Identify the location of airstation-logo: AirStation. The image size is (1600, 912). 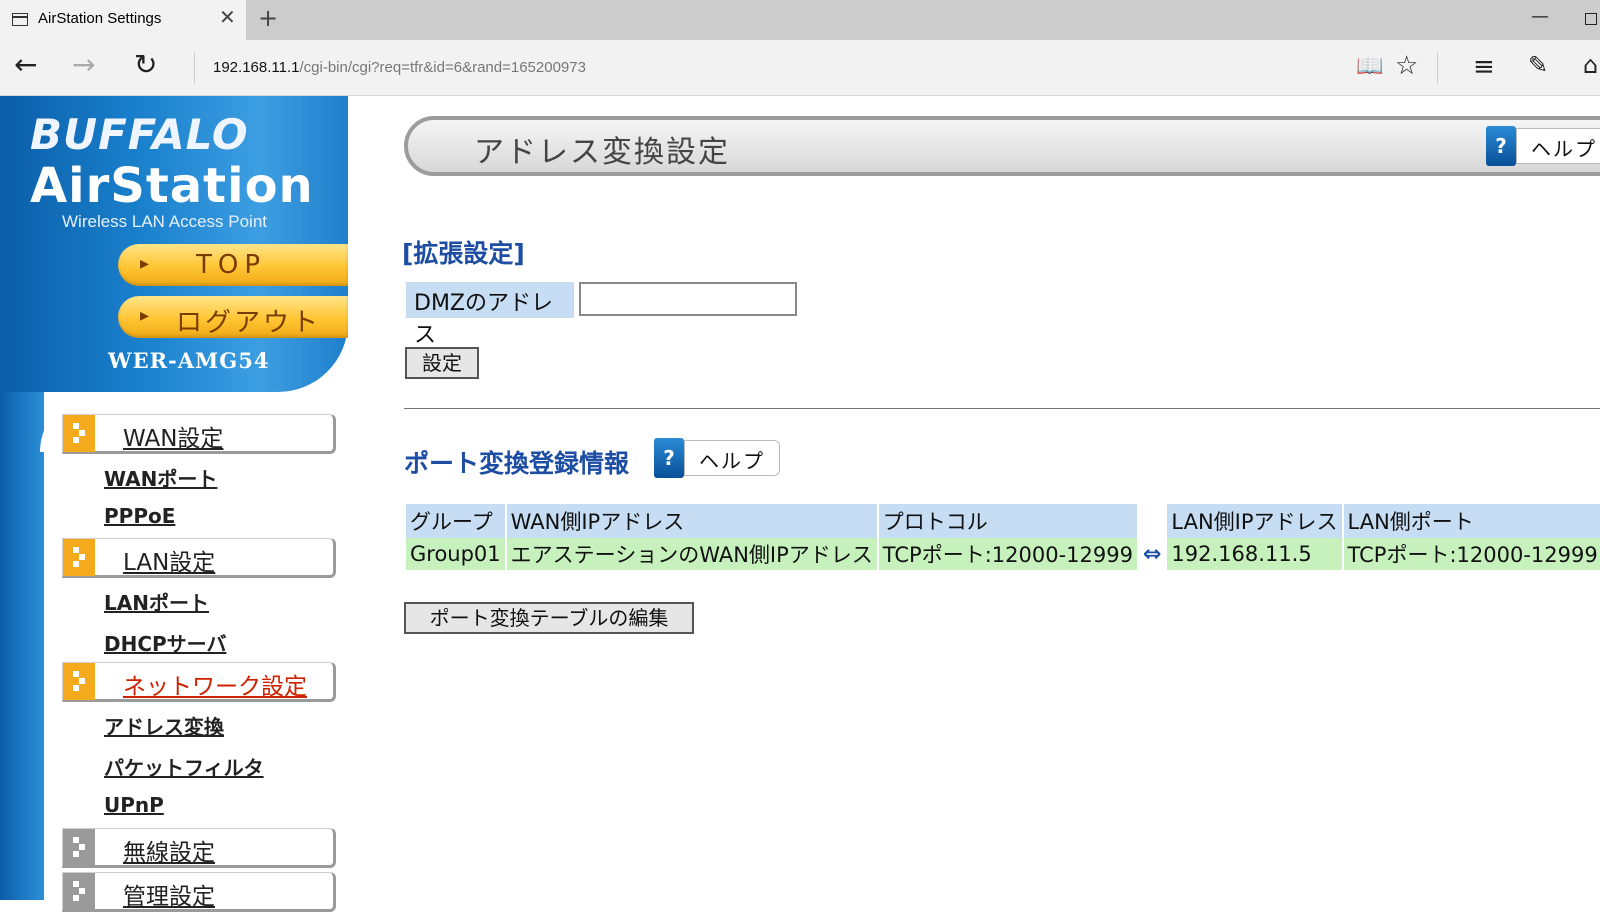
(172, 186).